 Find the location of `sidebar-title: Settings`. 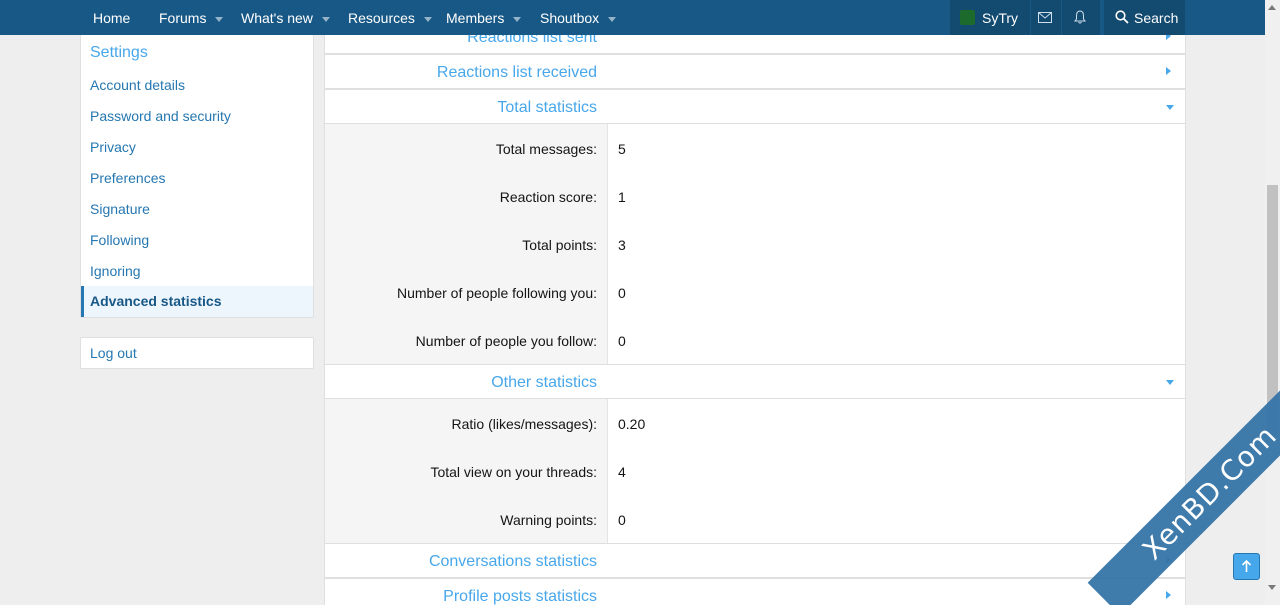

sidebar-title: Settings is located at coordinates (119, 52).